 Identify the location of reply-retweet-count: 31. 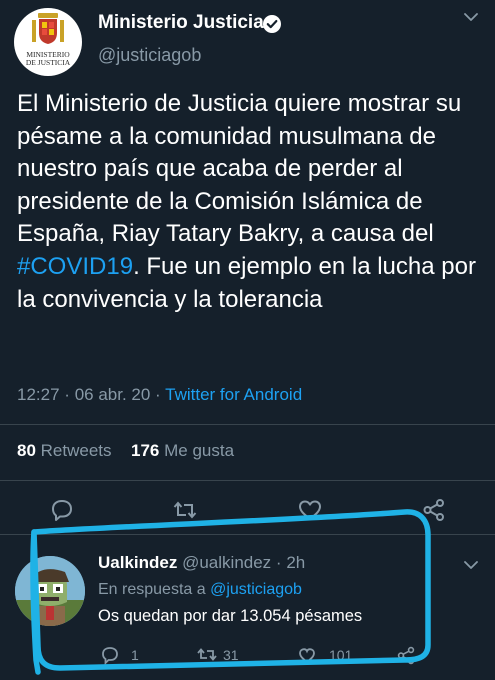
(231, 655).